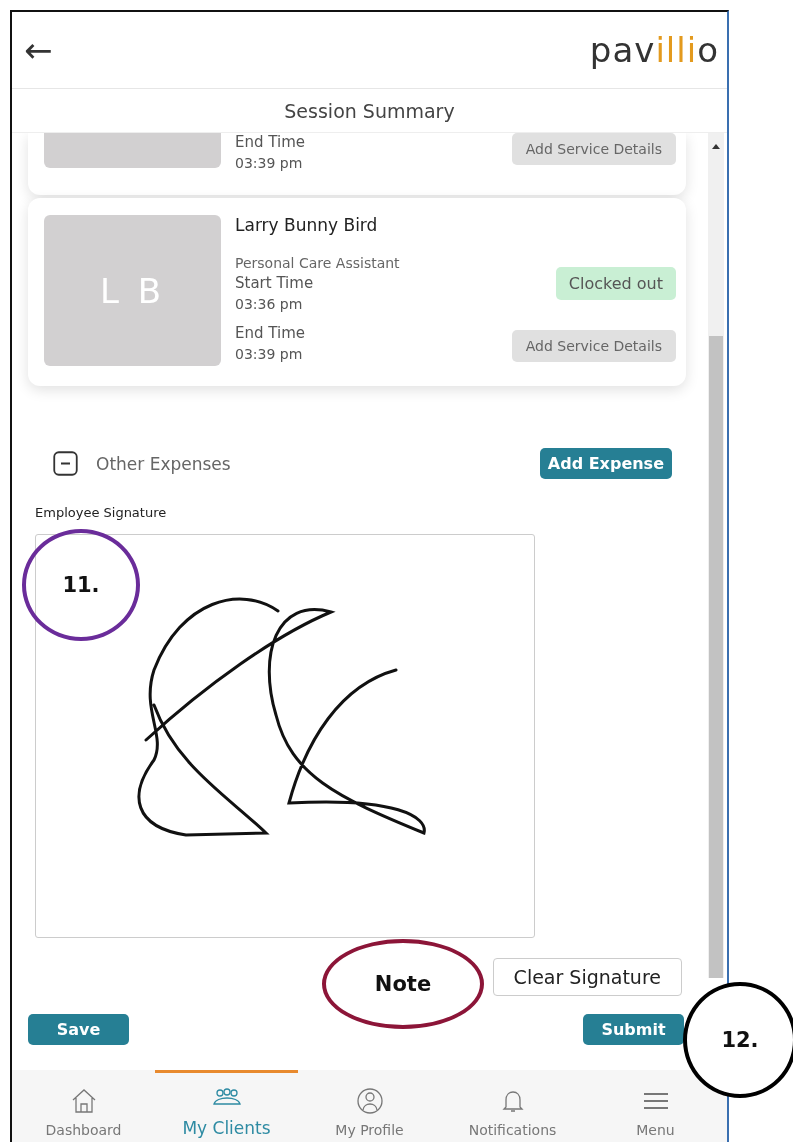  What do you see at coordinates (605, 463) in the screenshot?
I see `add-expense-button: Add Expense` at bounding box center [605, 463].